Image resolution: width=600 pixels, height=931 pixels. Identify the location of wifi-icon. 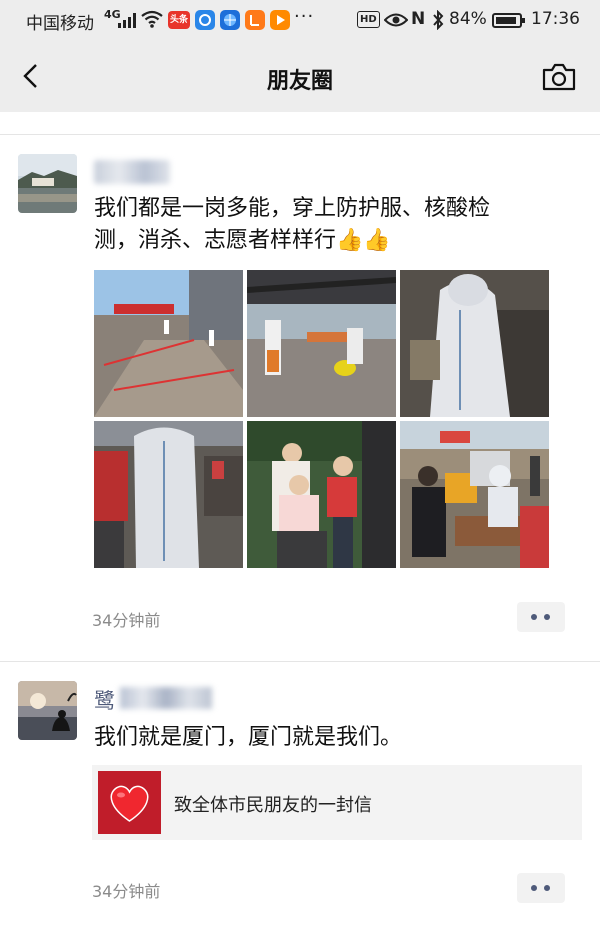
(152, 19).